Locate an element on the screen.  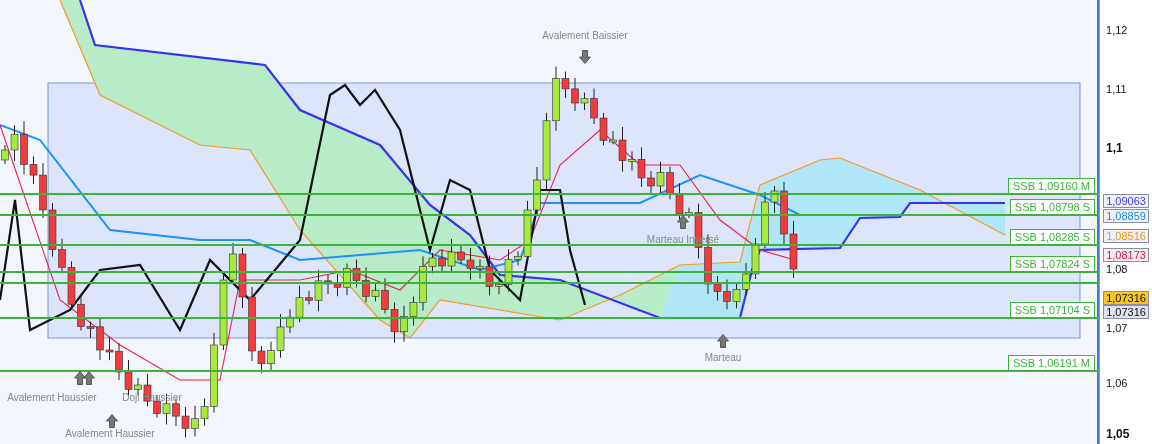
axis-label: 1,05 is located at coordinates (1118, 434).